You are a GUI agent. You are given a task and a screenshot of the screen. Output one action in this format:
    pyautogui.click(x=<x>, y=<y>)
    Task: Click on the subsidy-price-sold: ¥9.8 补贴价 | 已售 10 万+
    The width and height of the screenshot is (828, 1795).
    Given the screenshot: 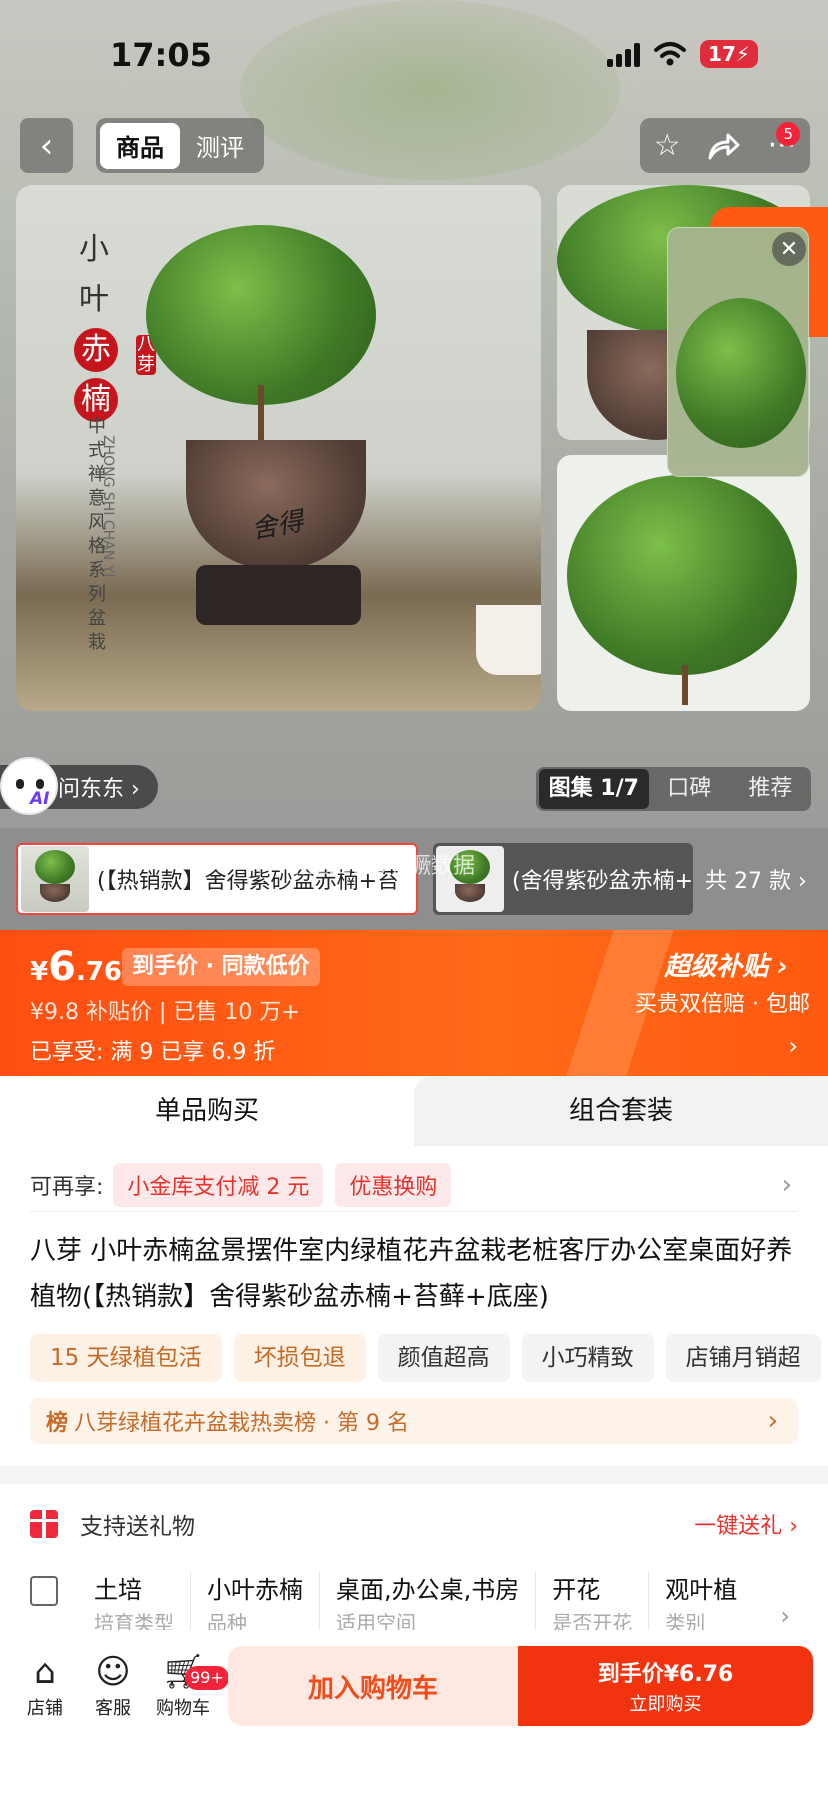 What is the action you would take?
    pyautogui.click(x=165, y=1012)
    